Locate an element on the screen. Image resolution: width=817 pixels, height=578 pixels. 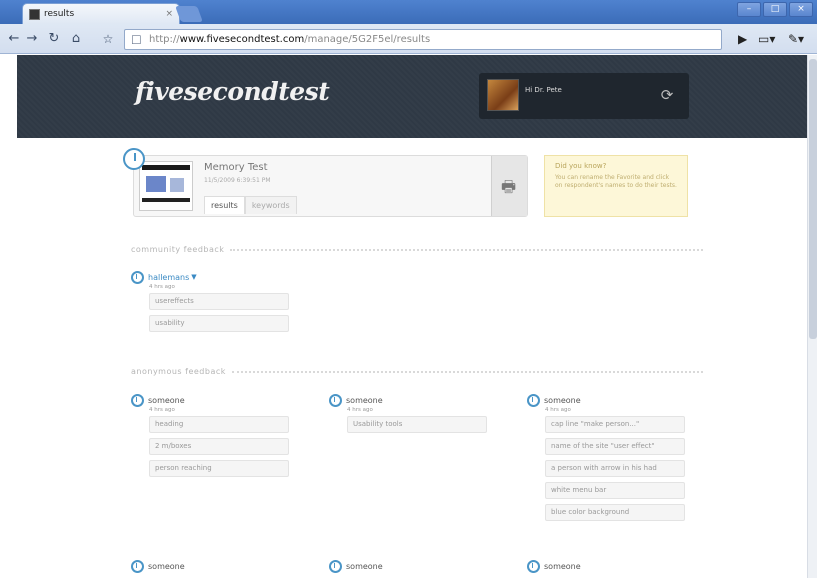
feedback-item: name of the site "user effect" is located at coordinates (615, 446).